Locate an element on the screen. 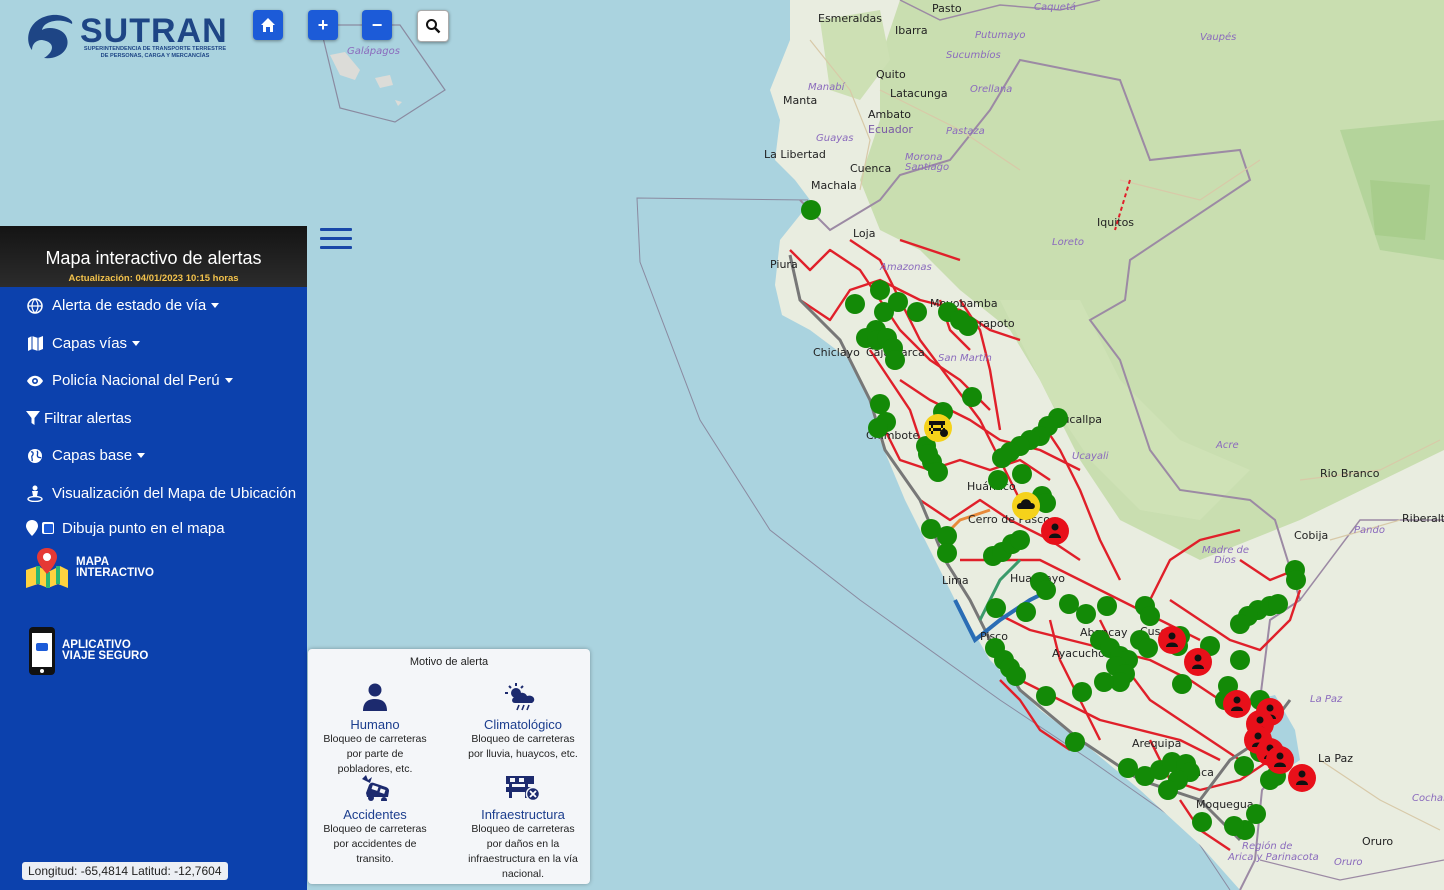 Image resolution: width=1444 pixels, height=890 pixels. legend-desc-line: por daños en la is located at coordinates (523, 844).